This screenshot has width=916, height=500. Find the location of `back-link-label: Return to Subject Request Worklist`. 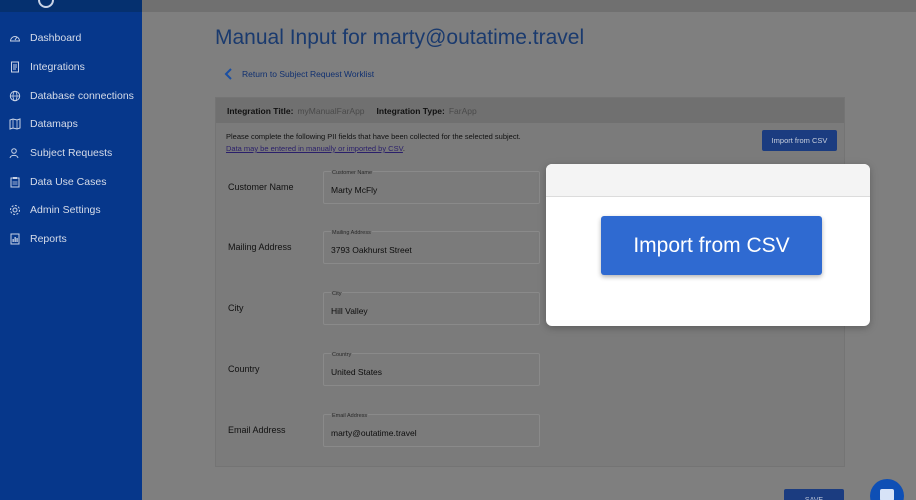

back-link-label: Return to Subject Request Worklist is located at coordinates (308, 74).